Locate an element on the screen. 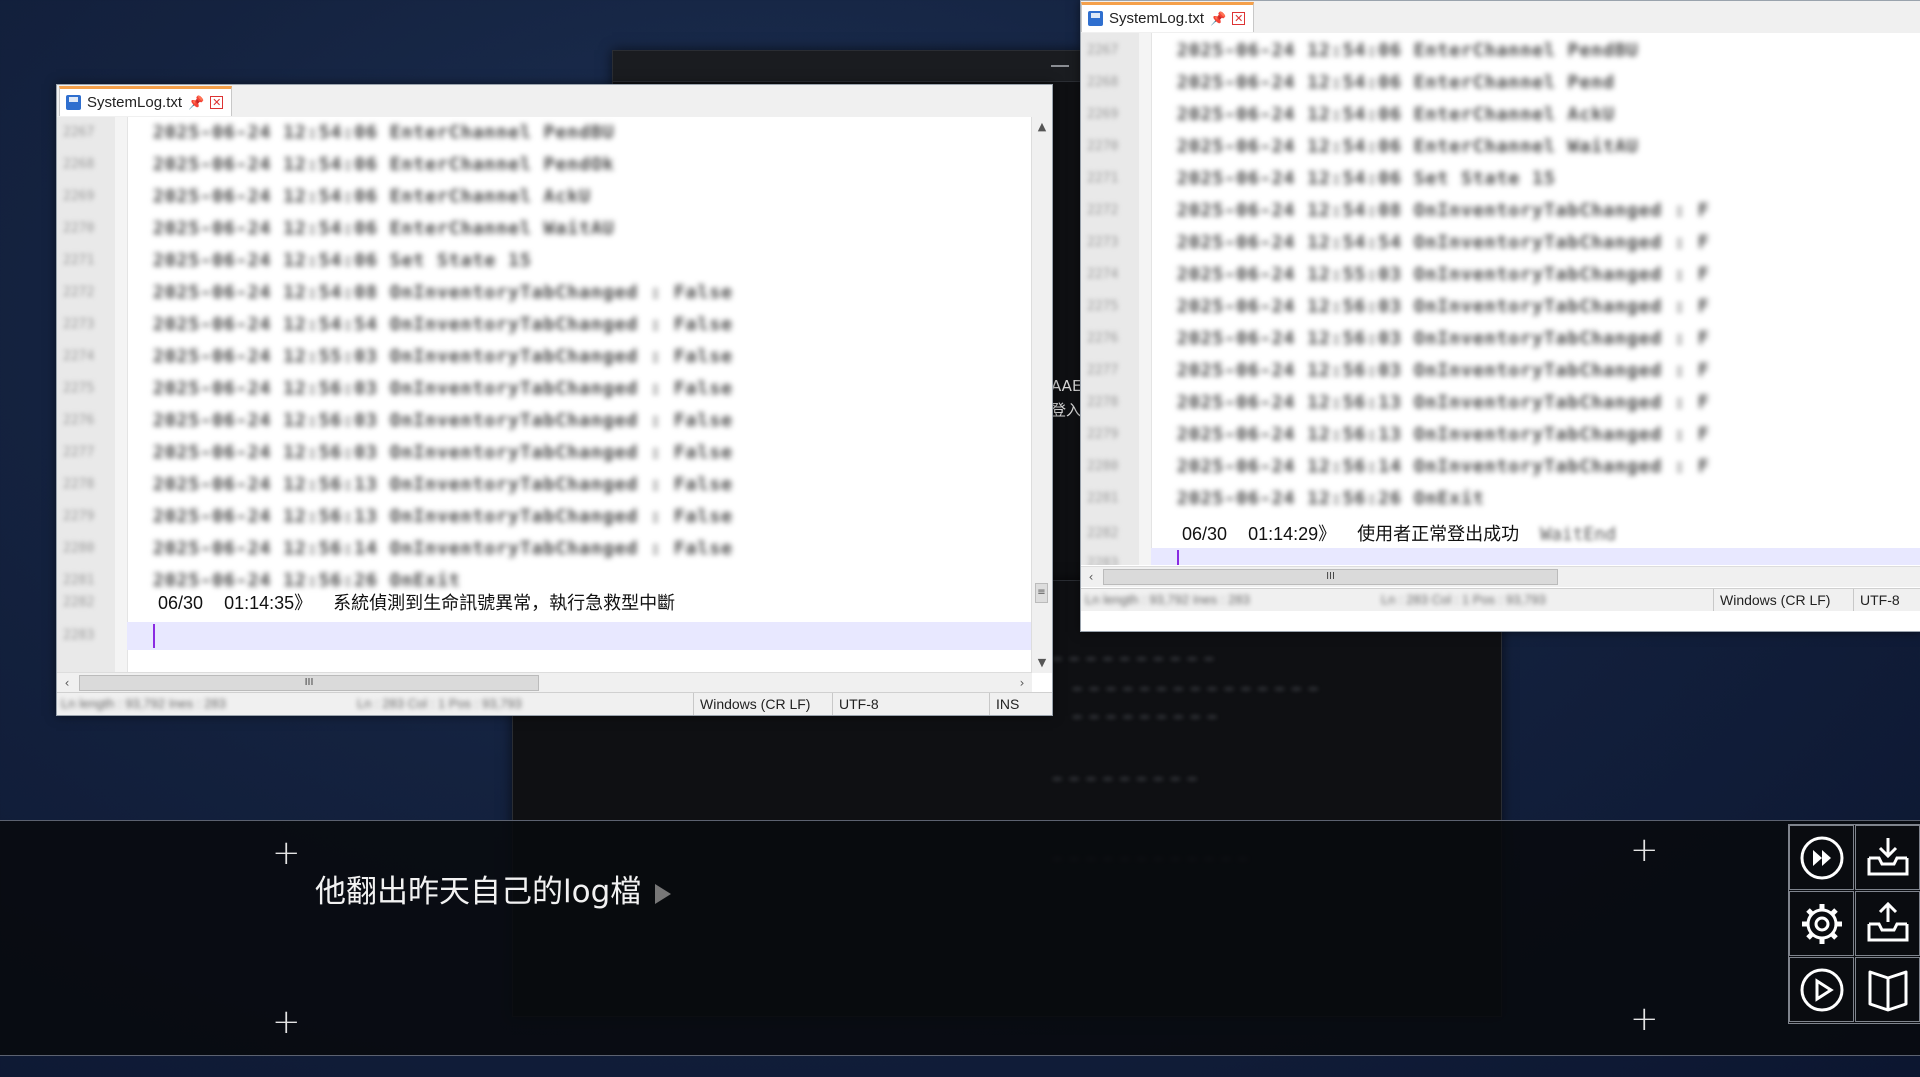 Image resolution: width=1920 pixels, height=1077 pixels. save-icon is located at coordinates (1887, 856).